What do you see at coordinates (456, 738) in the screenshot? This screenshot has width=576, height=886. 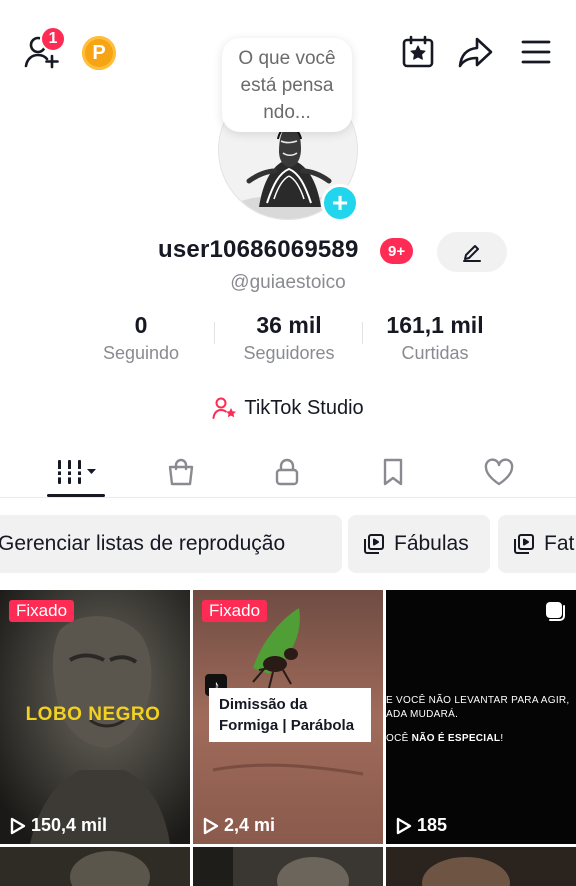 I see `video-caption-emphasis: NÃO É ESPECIAL` at bounding box center [456, 738].